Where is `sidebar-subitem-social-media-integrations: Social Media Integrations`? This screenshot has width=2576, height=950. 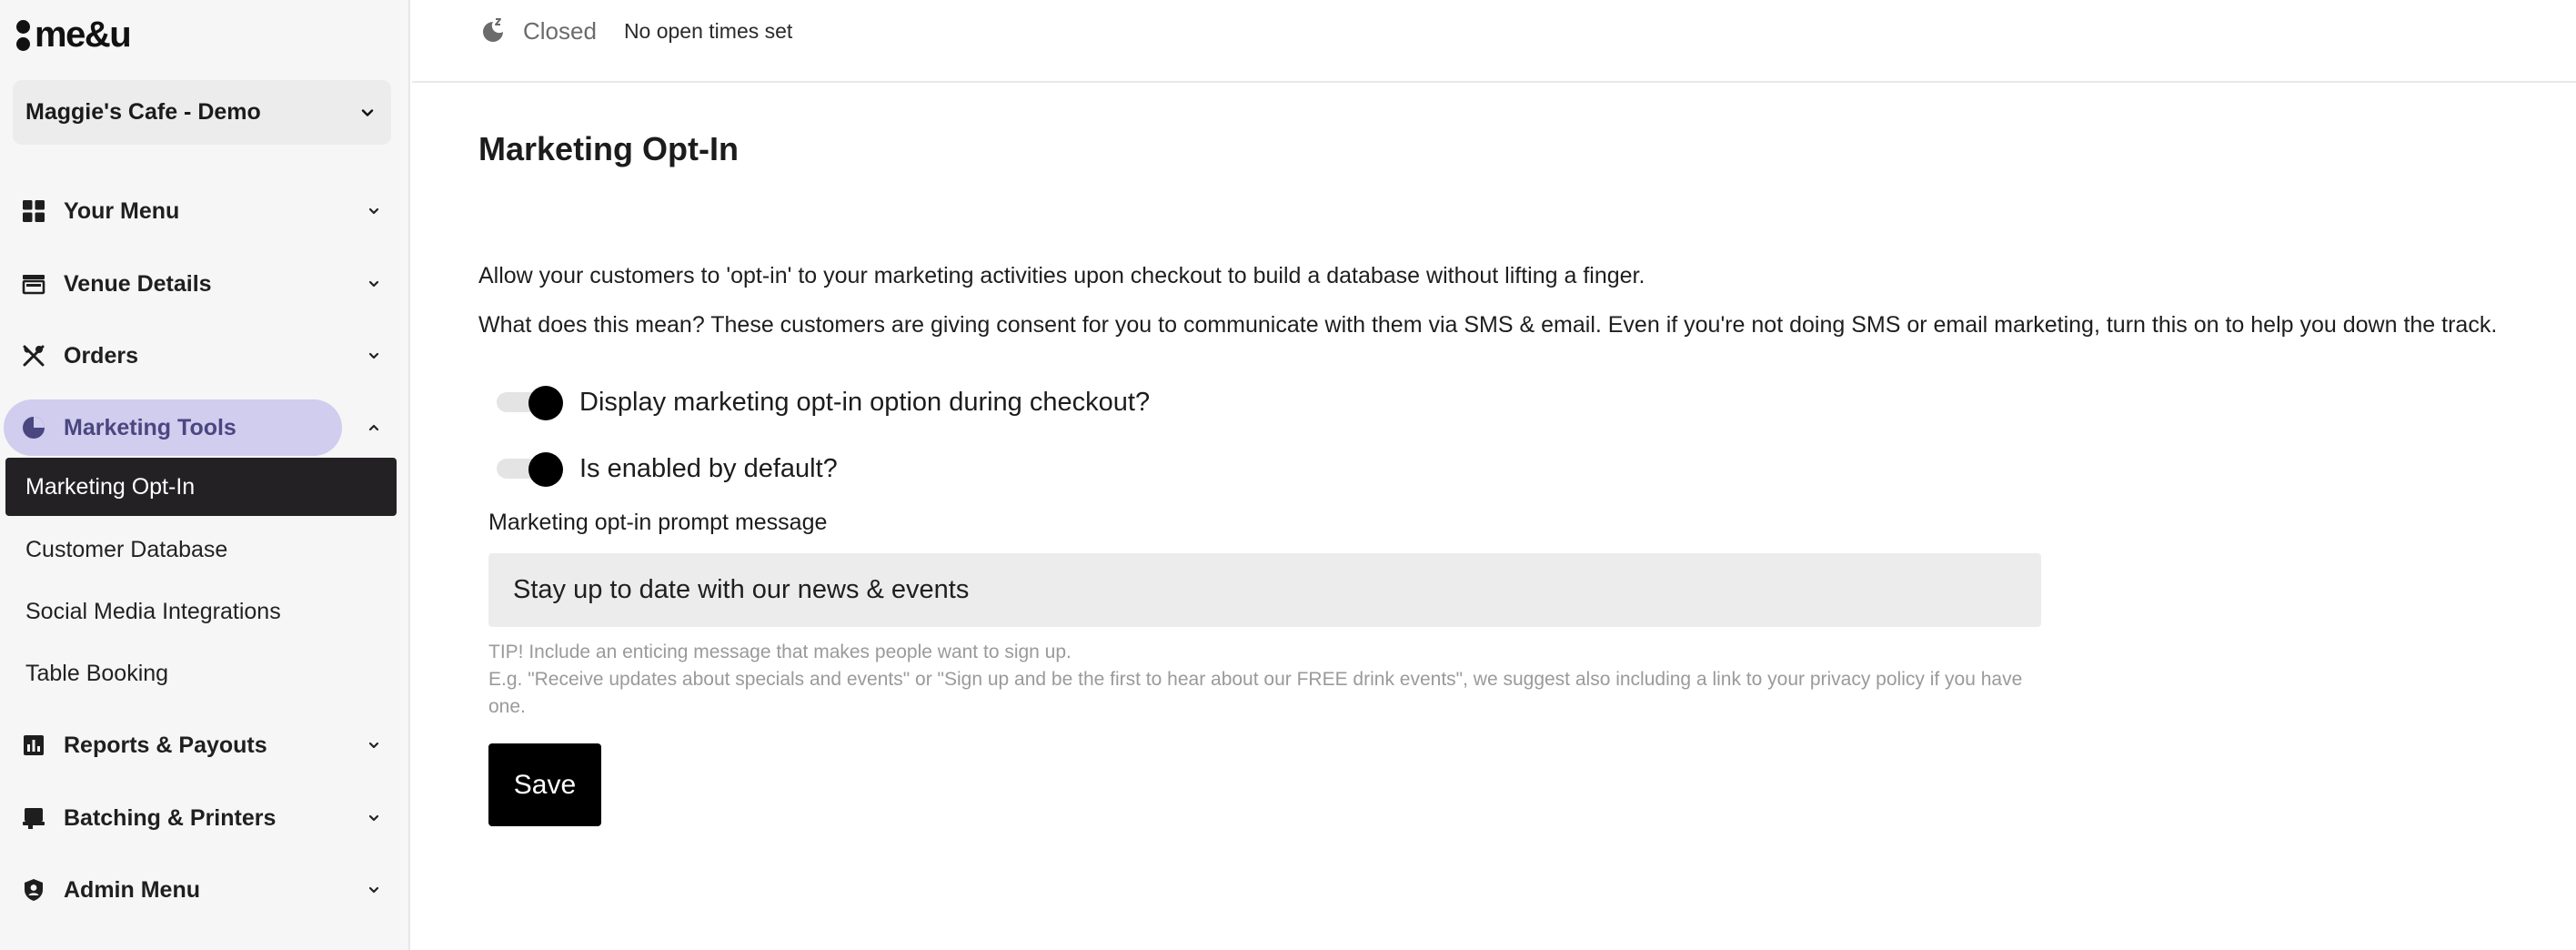
sidebar-subitem-social-media-integrations: Social Media Integrations is located at coordinates (201, 611).